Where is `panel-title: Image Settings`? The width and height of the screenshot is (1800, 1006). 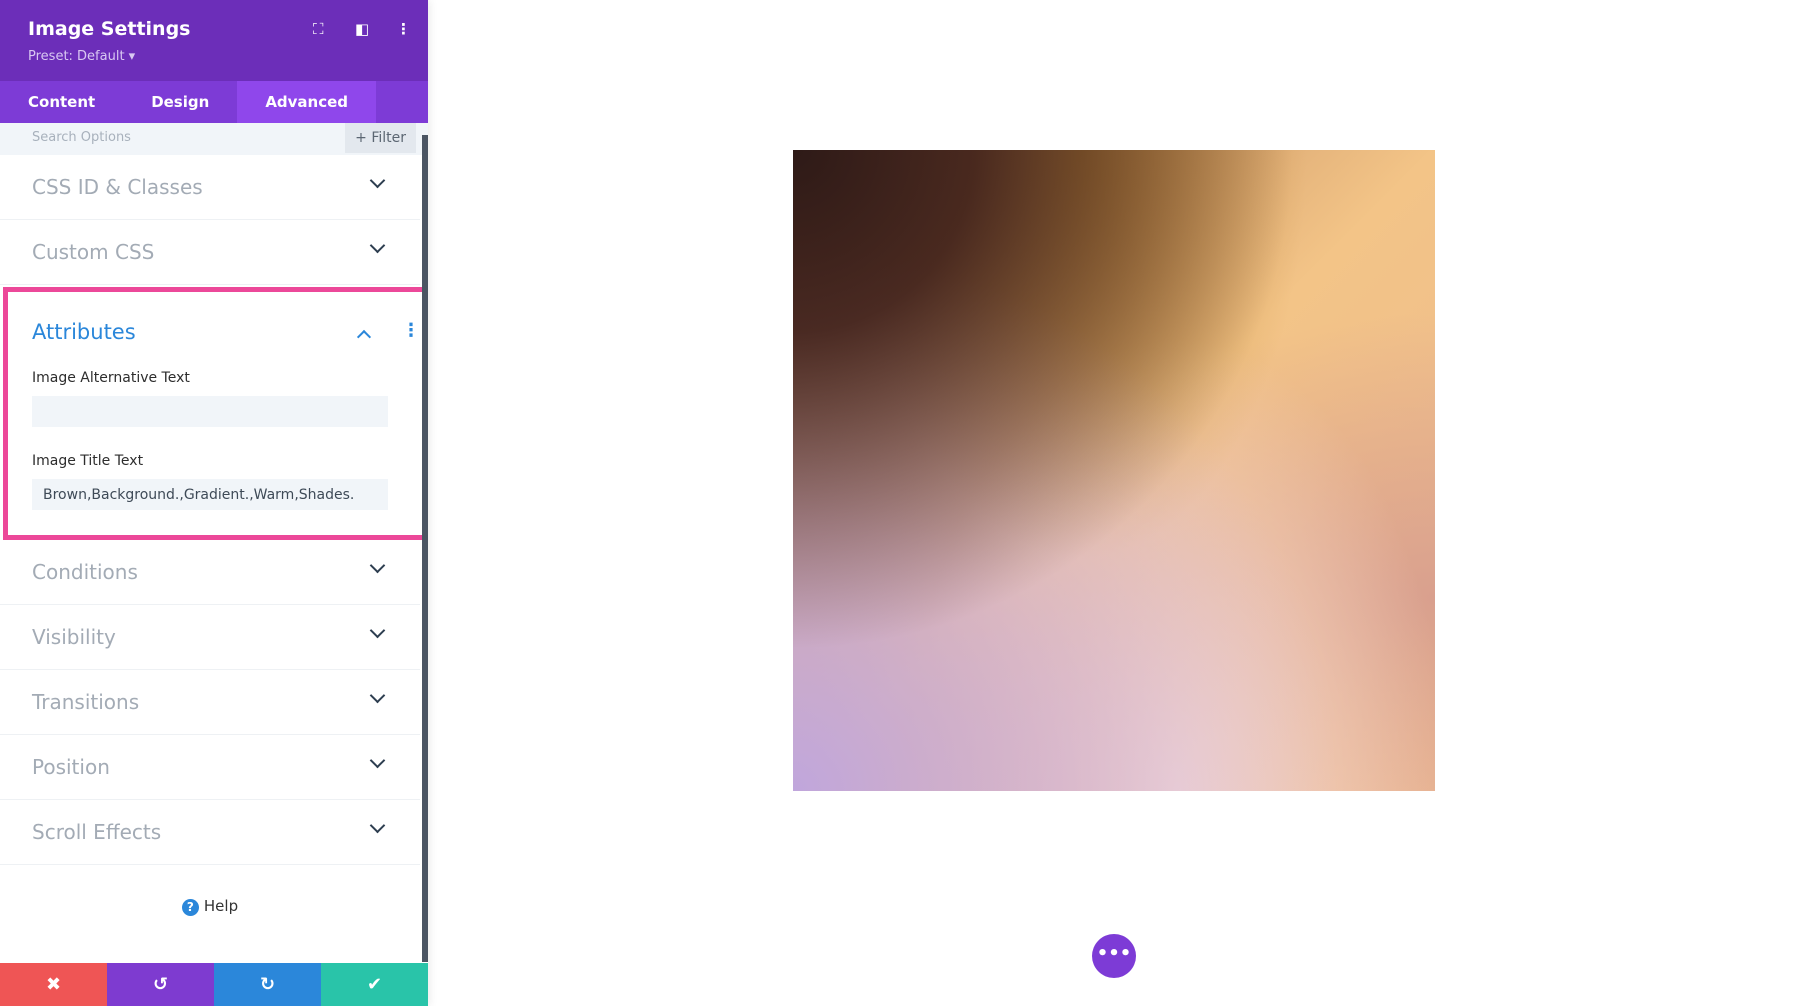
panel-title: Image Settings is located at coordinates (109, 29).